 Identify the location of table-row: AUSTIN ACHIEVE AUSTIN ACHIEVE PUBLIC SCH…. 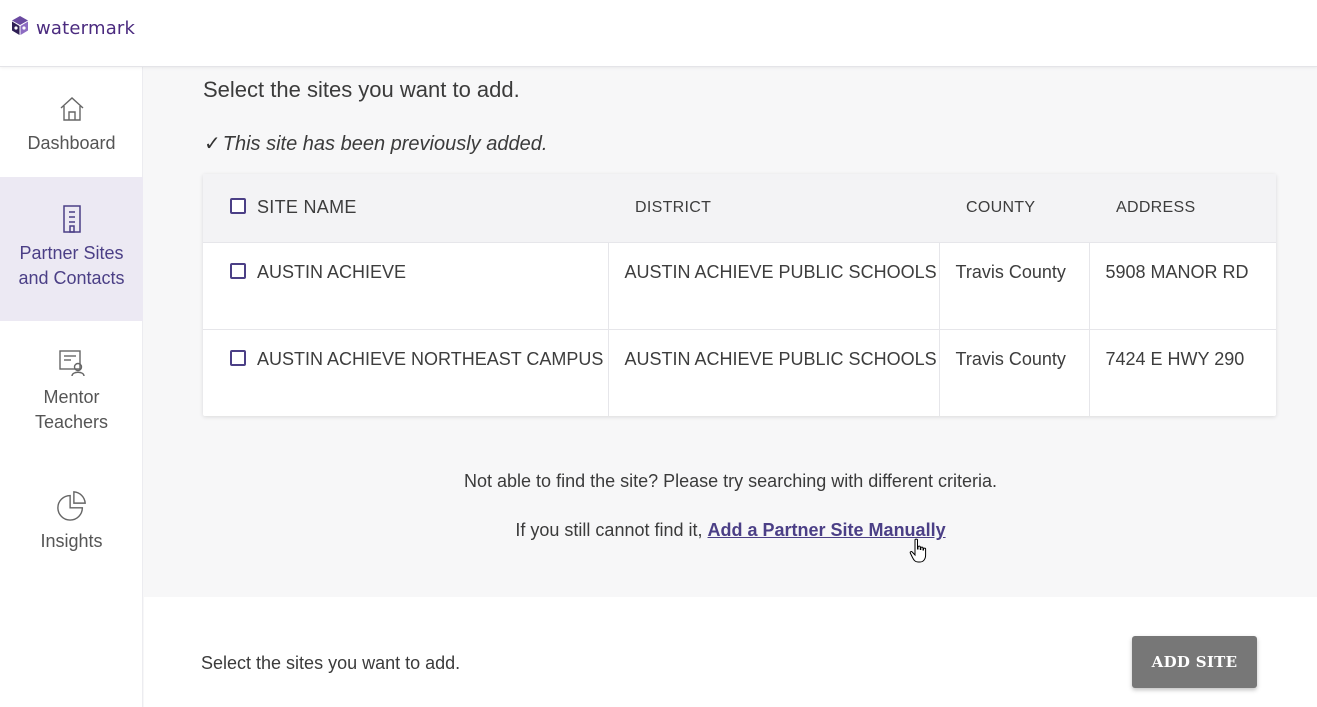
(739, 285).